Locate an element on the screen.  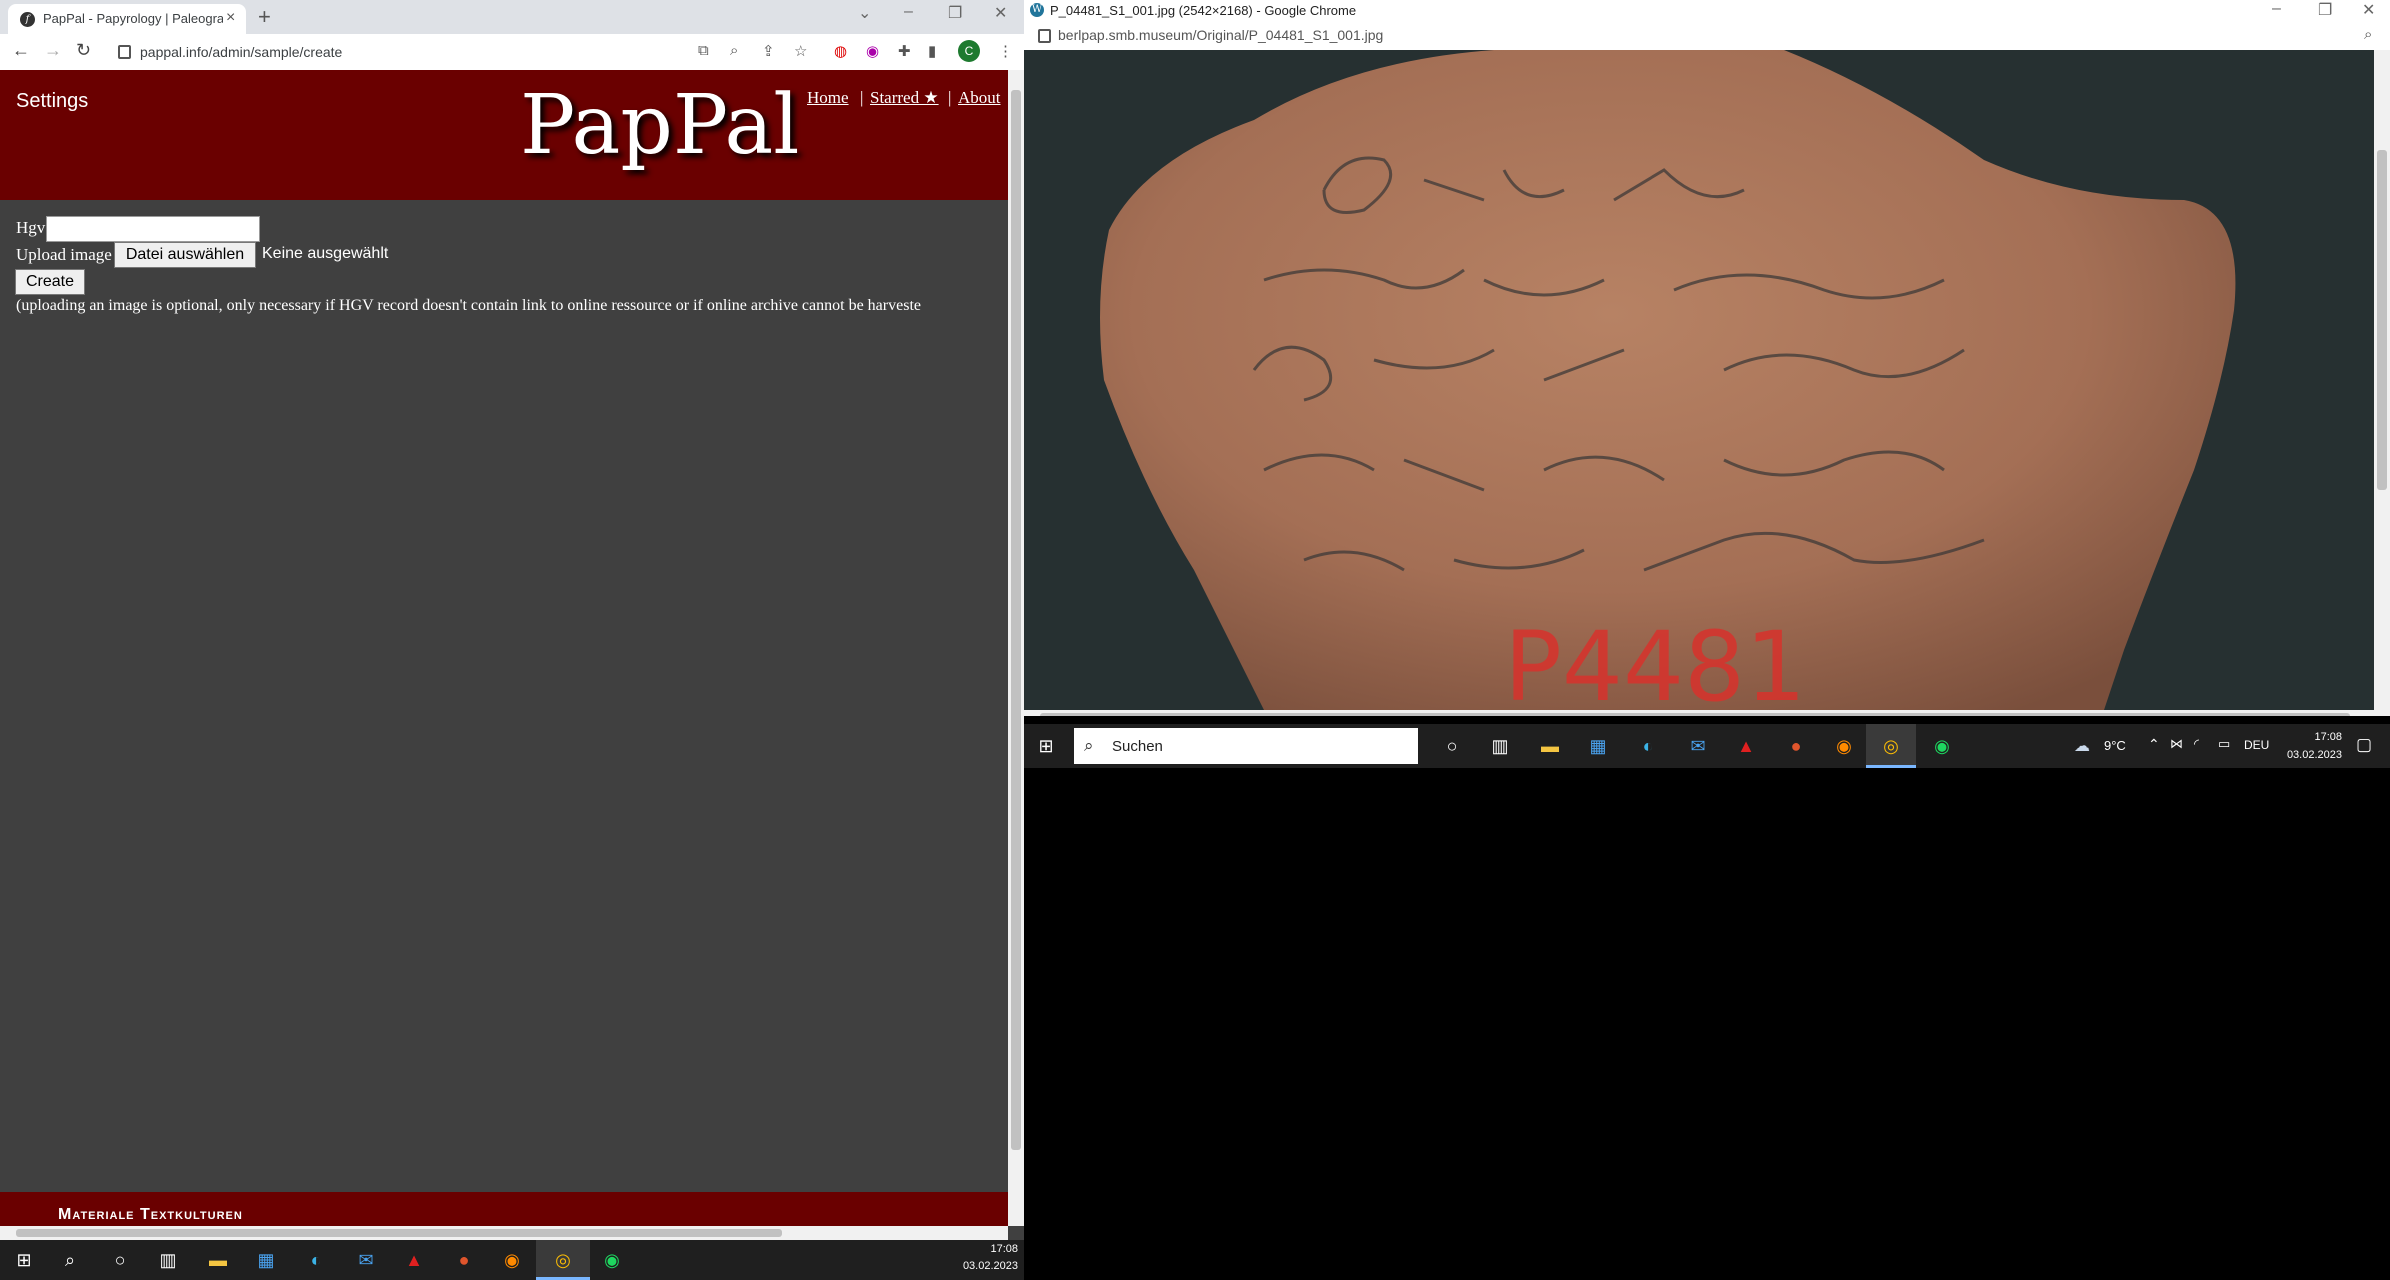
language-indicator: DEU is located at coordinates (2256, 745).